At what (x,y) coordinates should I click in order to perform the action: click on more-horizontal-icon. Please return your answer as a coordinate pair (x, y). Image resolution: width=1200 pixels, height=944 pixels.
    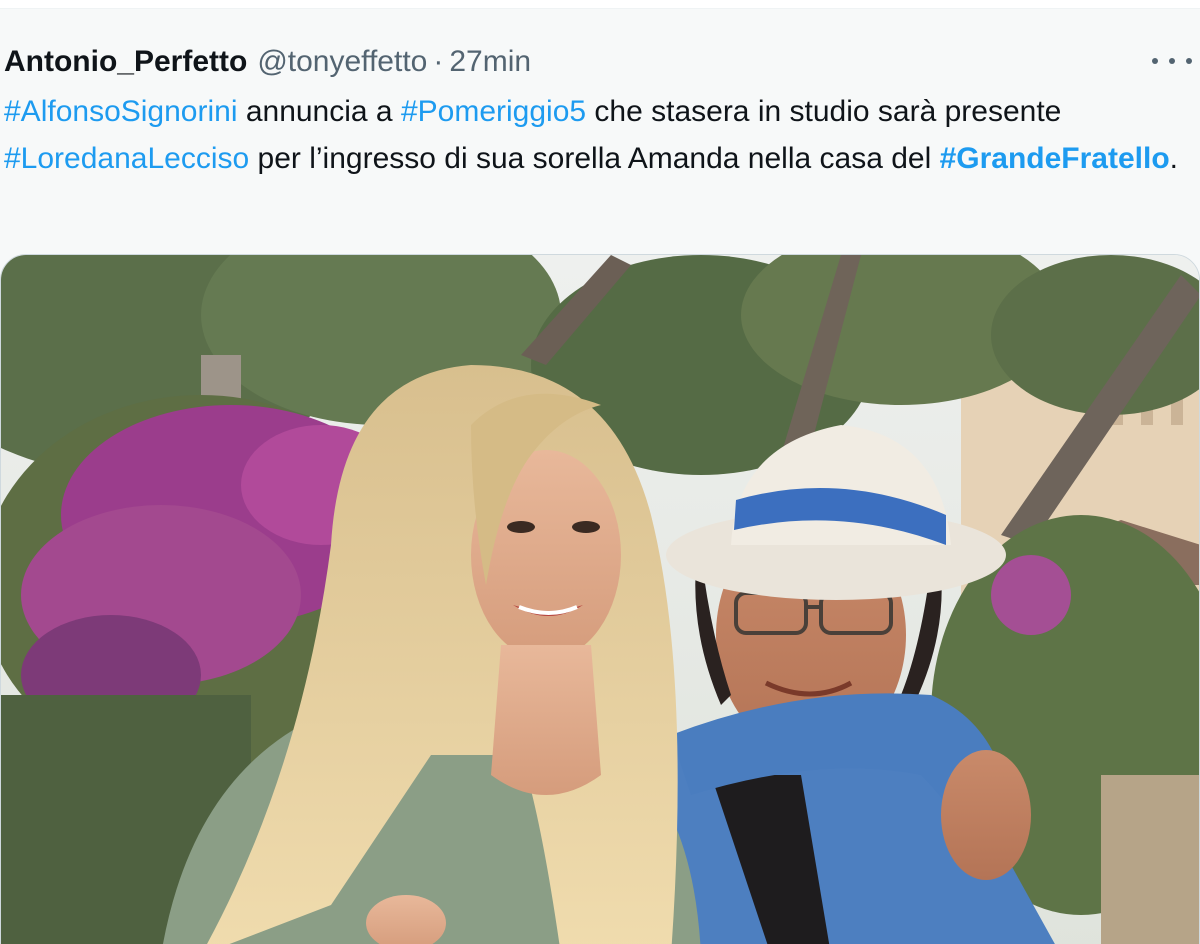
    Looking at the image, I should click on (1172, 61).